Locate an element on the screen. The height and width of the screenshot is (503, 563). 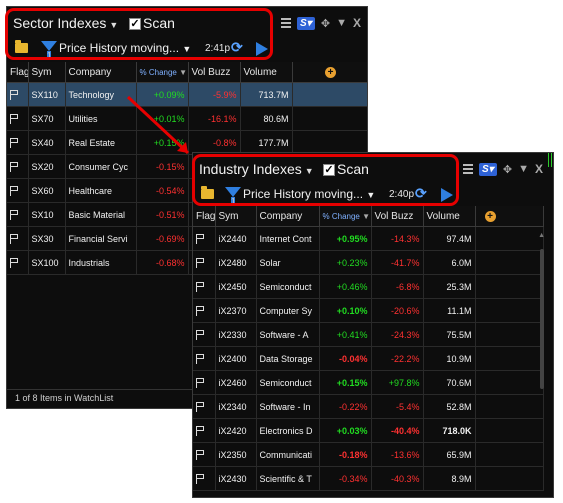
arrow-line is located at coordinates (158, 125).